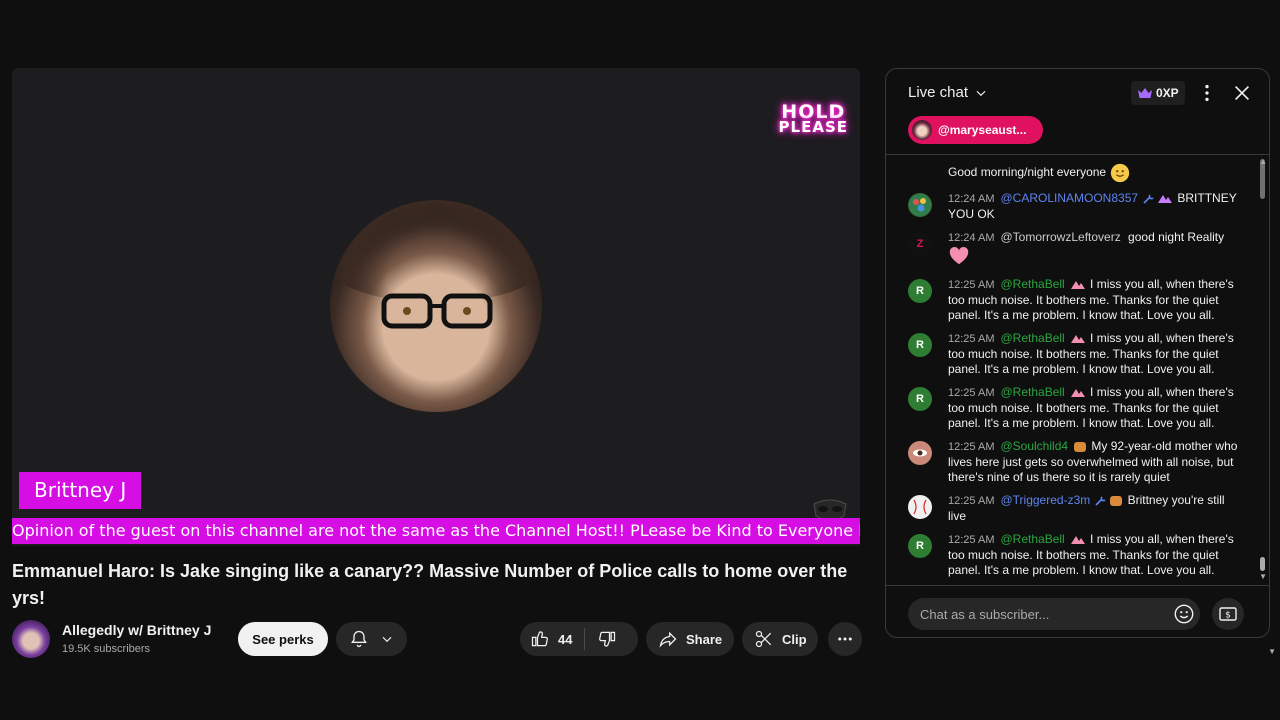 The width and height of the screenshot is (1280, 720). Describe the element at coordinates (106, 649) in the screenshot. I see `subscriber-count: 19.5K subscribers` at that location.